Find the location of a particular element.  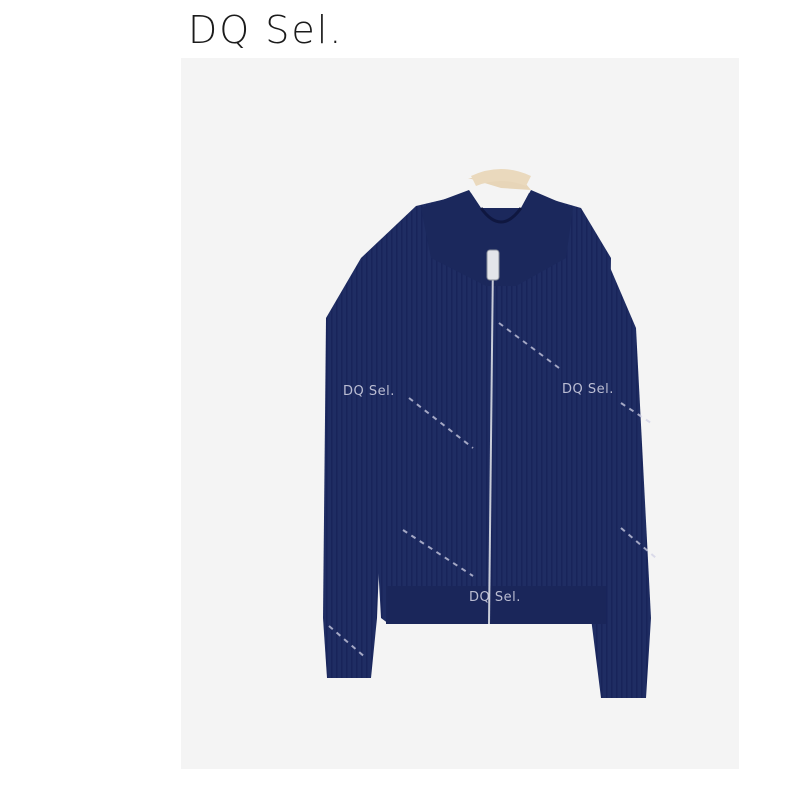

zipper-pull-icon is located at coordinates (493, 265).